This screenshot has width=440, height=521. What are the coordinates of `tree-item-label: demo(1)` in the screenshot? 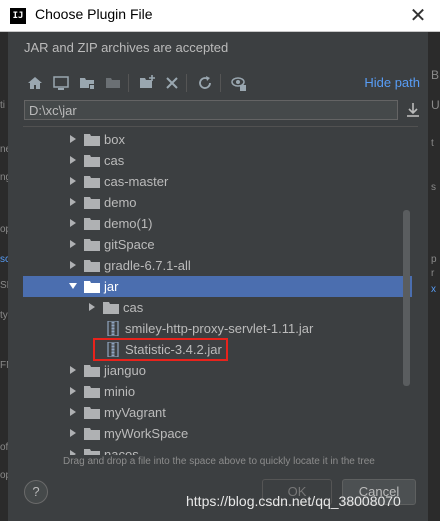 It's located at (128, 223).